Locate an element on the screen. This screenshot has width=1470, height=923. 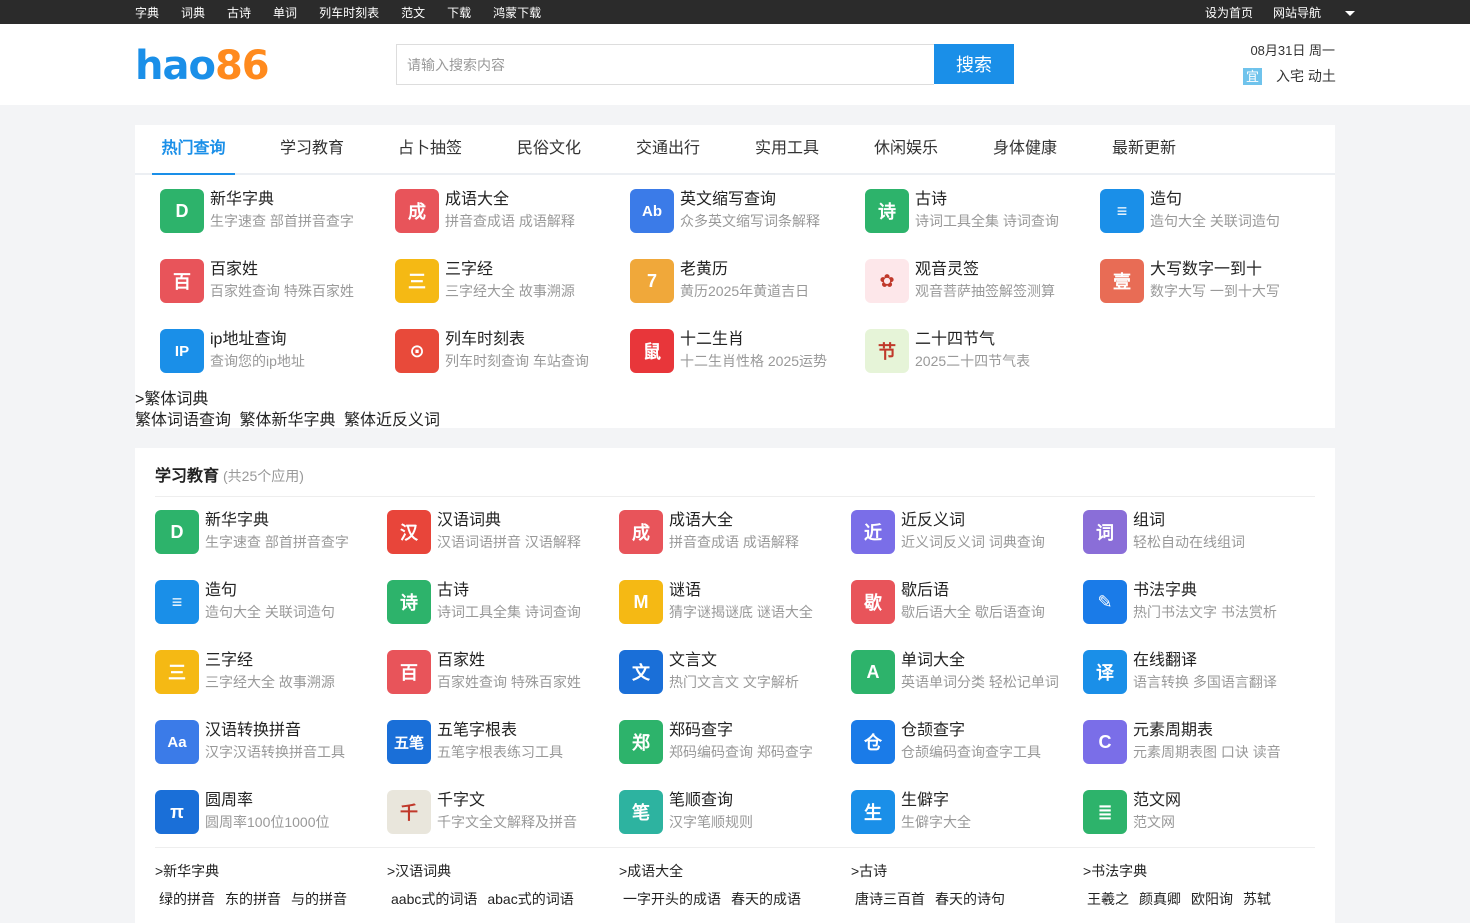
sub-link: aabc式的词语 is located at coordinates (434, 899).